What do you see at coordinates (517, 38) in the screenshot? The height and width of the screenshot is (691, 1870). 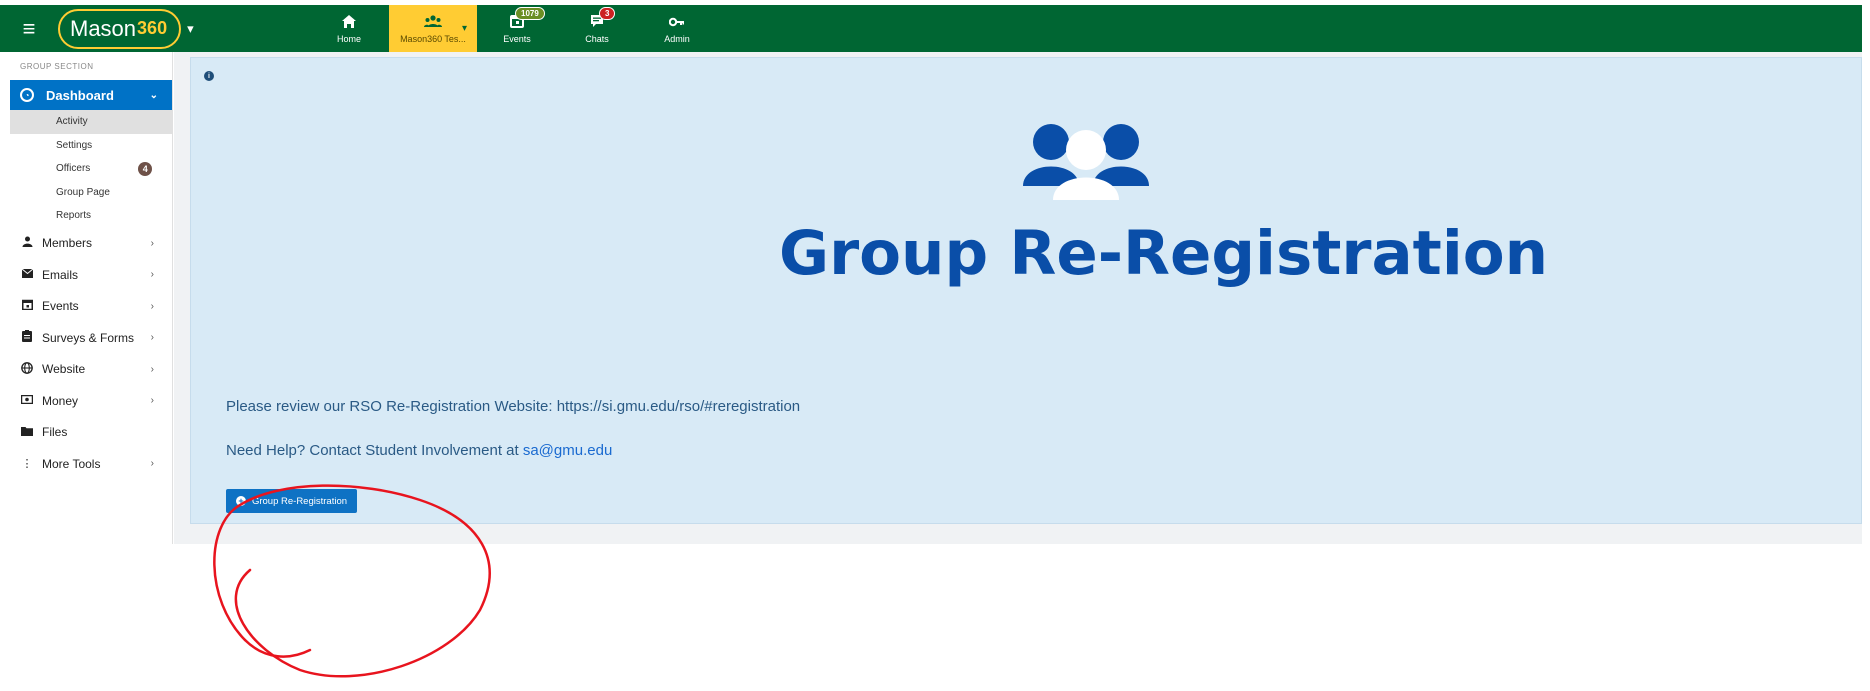 I see `nav-label: Events` at bounding box center [517, 38].